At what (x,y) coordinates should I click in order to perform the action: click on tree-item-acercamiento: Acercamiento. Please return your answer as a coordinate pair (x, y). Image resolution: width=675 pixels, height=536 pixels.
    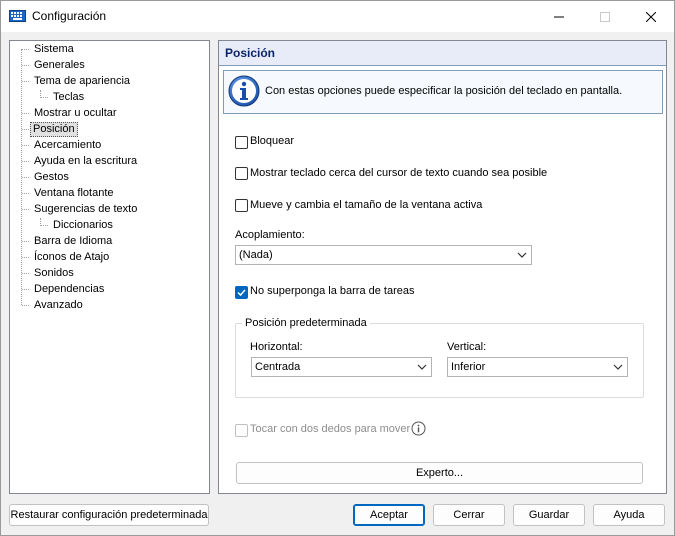
    Looking at the image, I should click on (67, 145).